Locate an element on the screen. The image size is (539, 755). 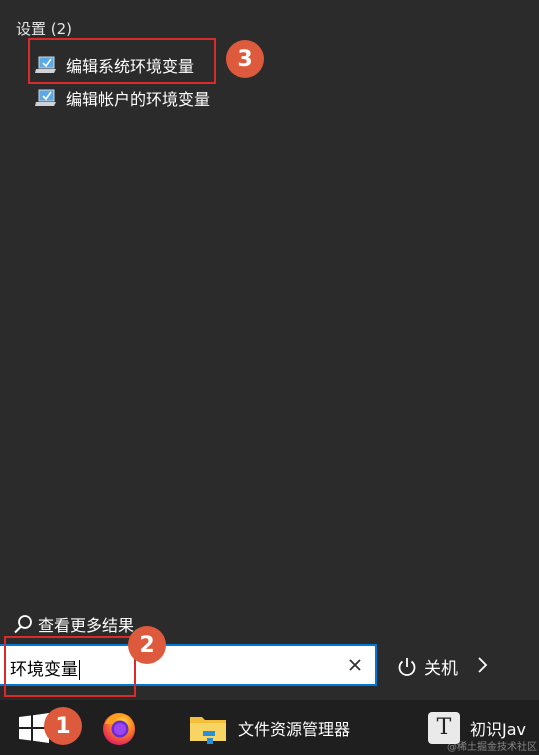
file-explorer-taskbar-button: 文件资源管理器 is located at coordinates (281, 727).